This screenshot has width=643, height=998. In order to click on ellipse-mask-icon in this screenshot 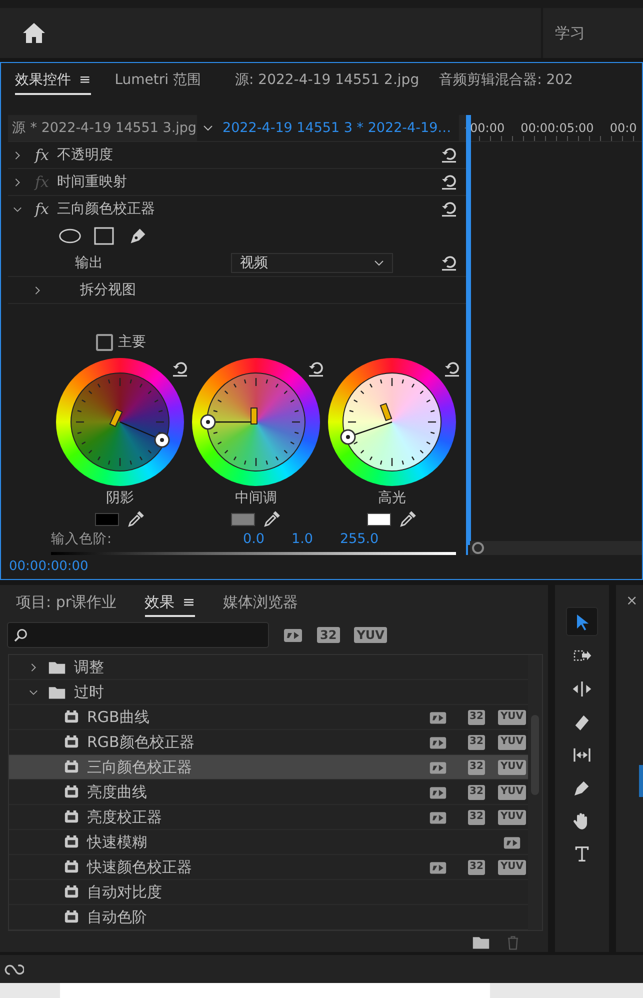, I will do `click(70, 236)`.